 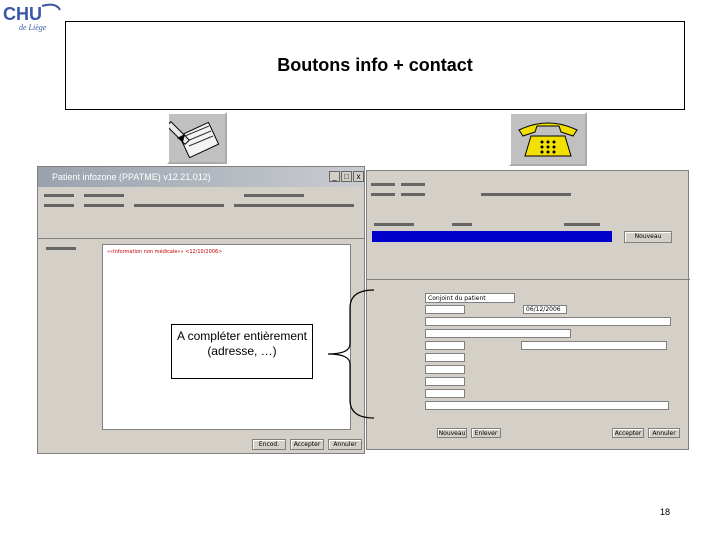 I want to click on info-label, so click(x=61, y=248).